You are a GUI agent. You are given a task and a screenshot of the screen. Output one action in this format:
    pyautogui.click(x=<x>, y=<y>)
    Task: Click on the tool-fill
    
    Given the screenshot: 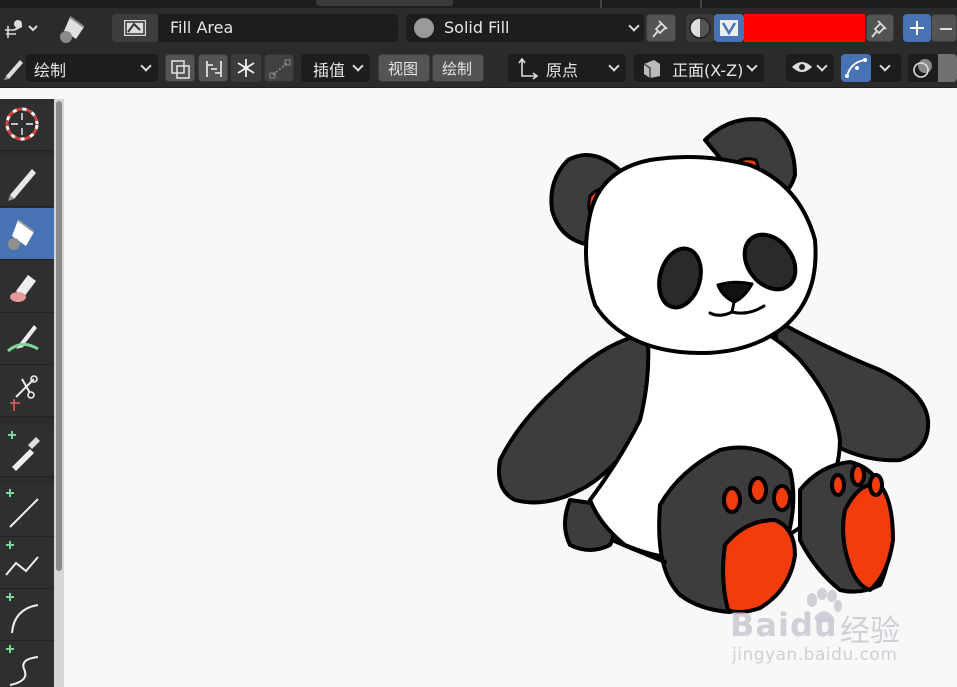 What is the action you would take?
    pyautogui.click(x=27, y=234)
    